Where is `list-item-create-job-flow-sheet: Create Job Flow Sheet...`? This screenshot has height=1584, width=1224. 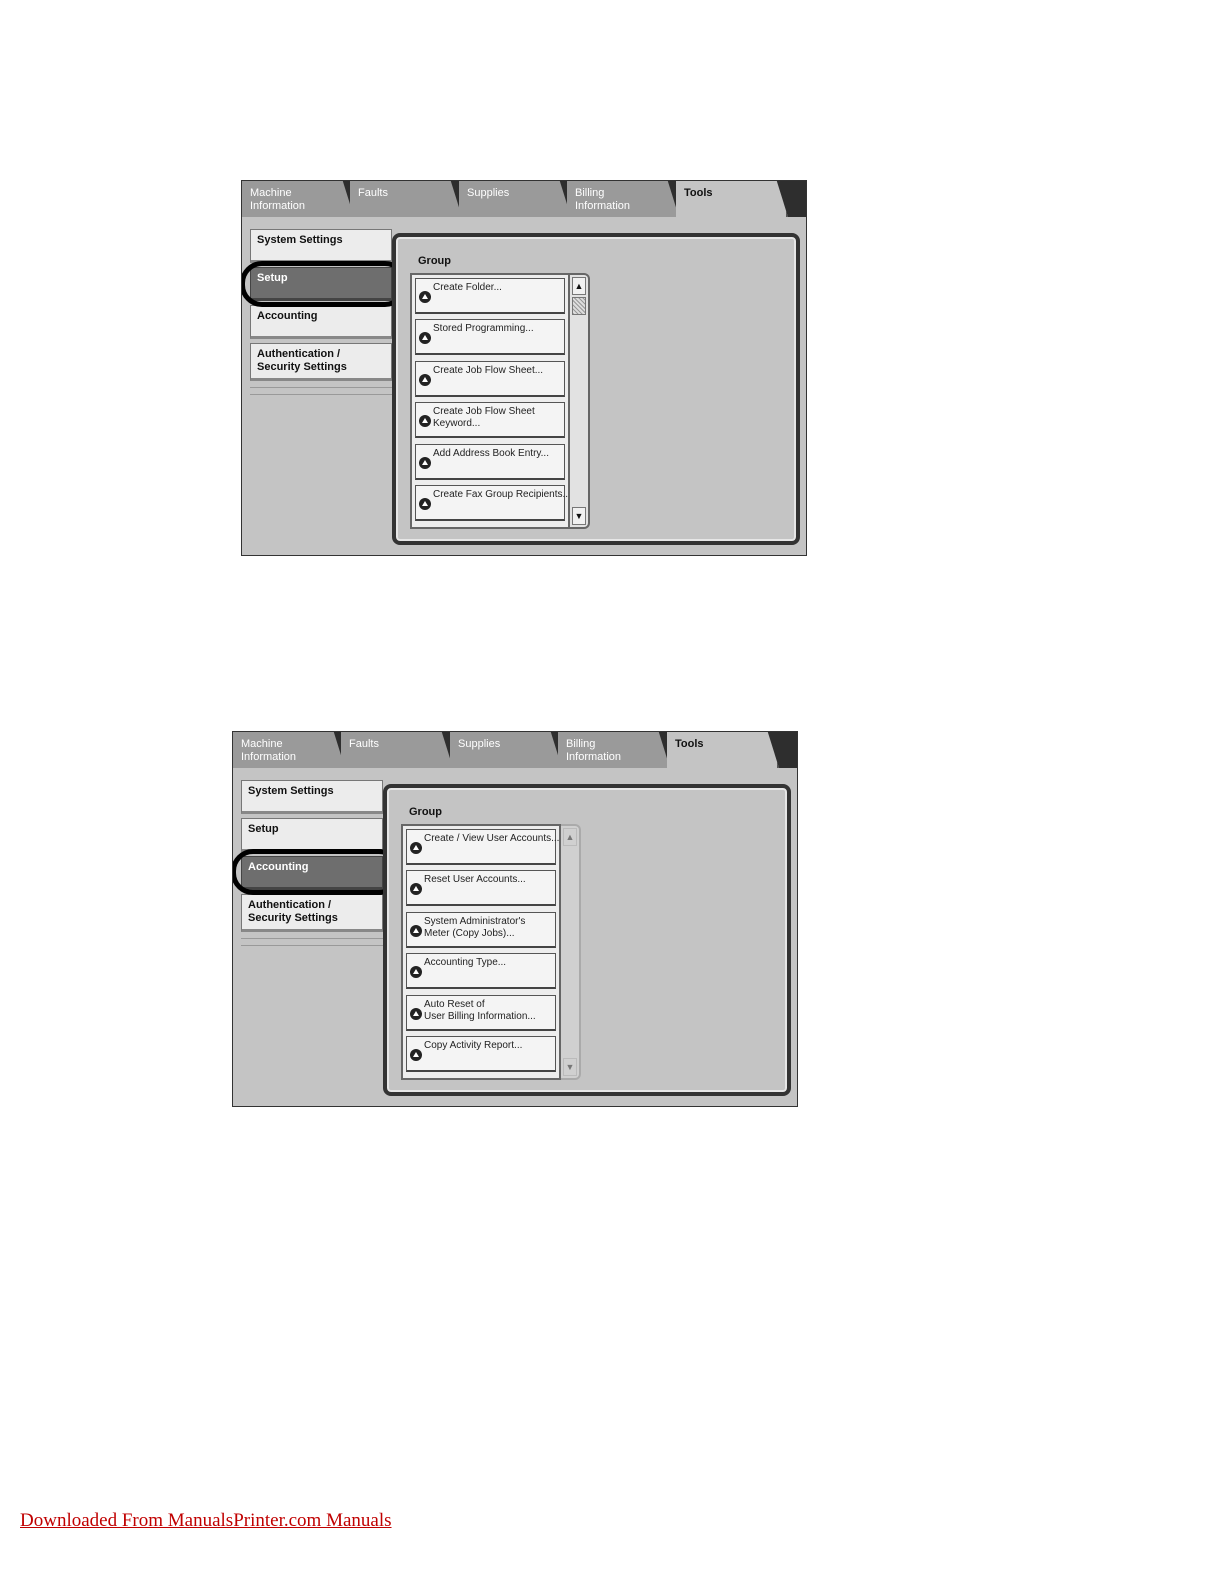
list-item-create-job-flow-sheet: Create Job Flow Sheet... is located at coordinates (490, 379).